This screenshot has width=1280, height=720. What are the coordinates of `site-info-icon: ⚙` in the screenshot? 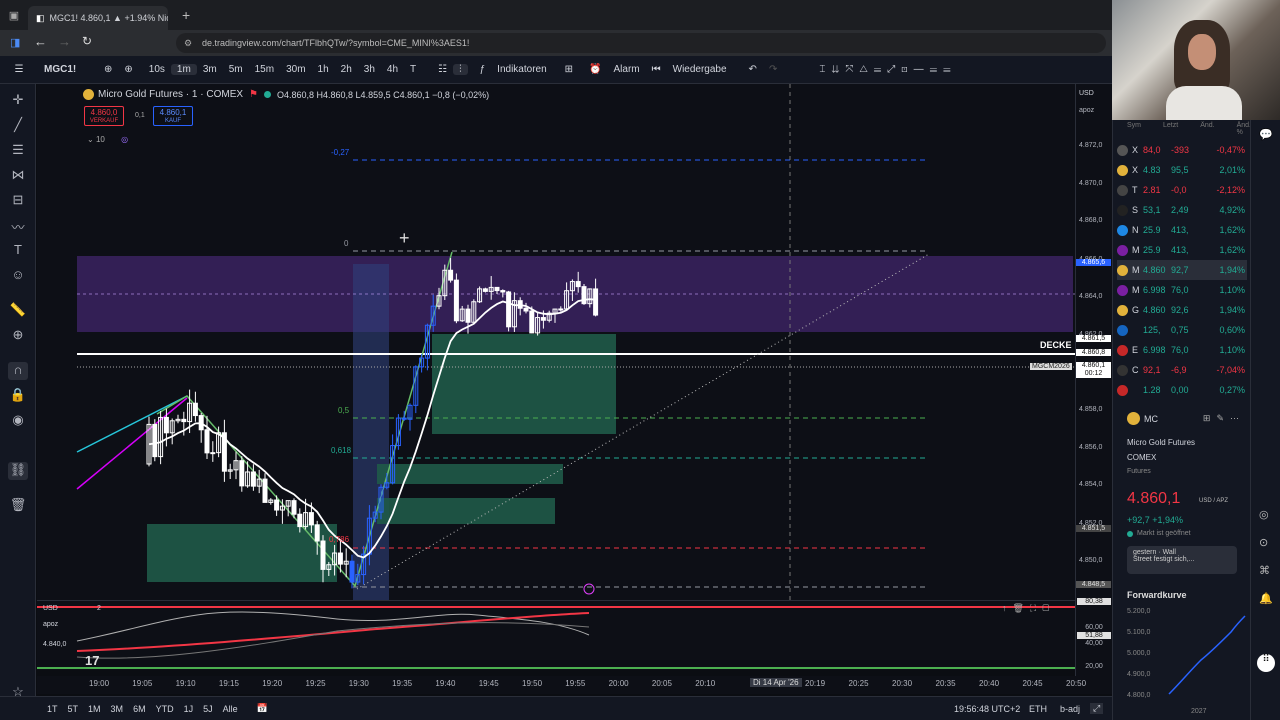 It's located at (188, 43).